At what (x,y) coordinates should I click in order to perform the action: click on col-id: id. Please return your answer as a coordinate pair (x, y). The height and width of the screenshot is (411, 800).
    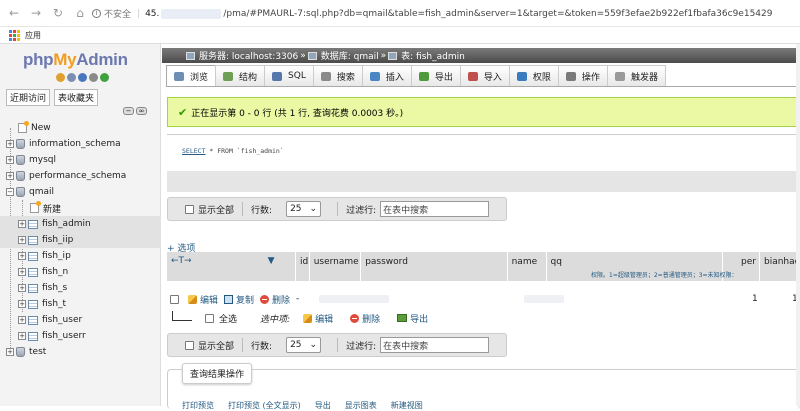
    Looking at the image, I should click on (303, 266).